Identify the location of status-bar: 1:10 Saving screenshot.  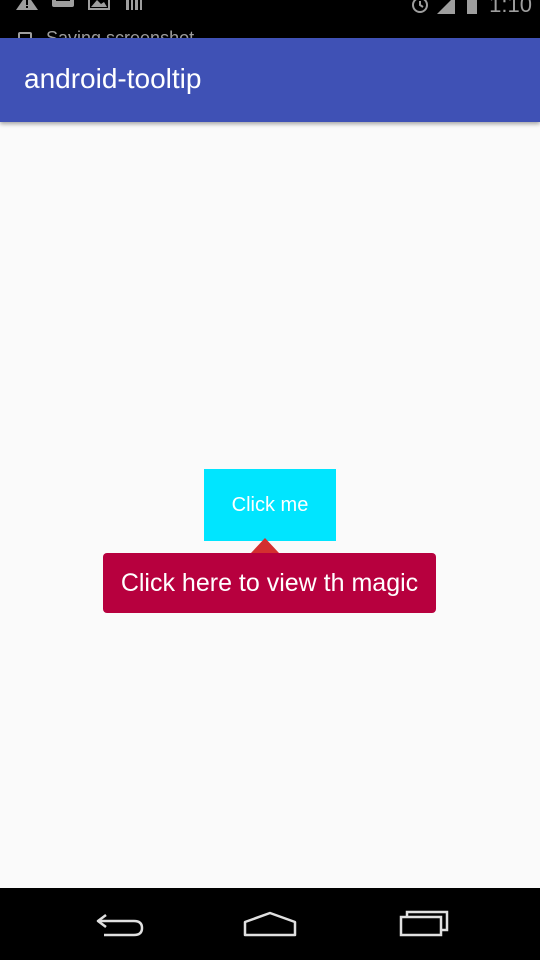
(270, 19).